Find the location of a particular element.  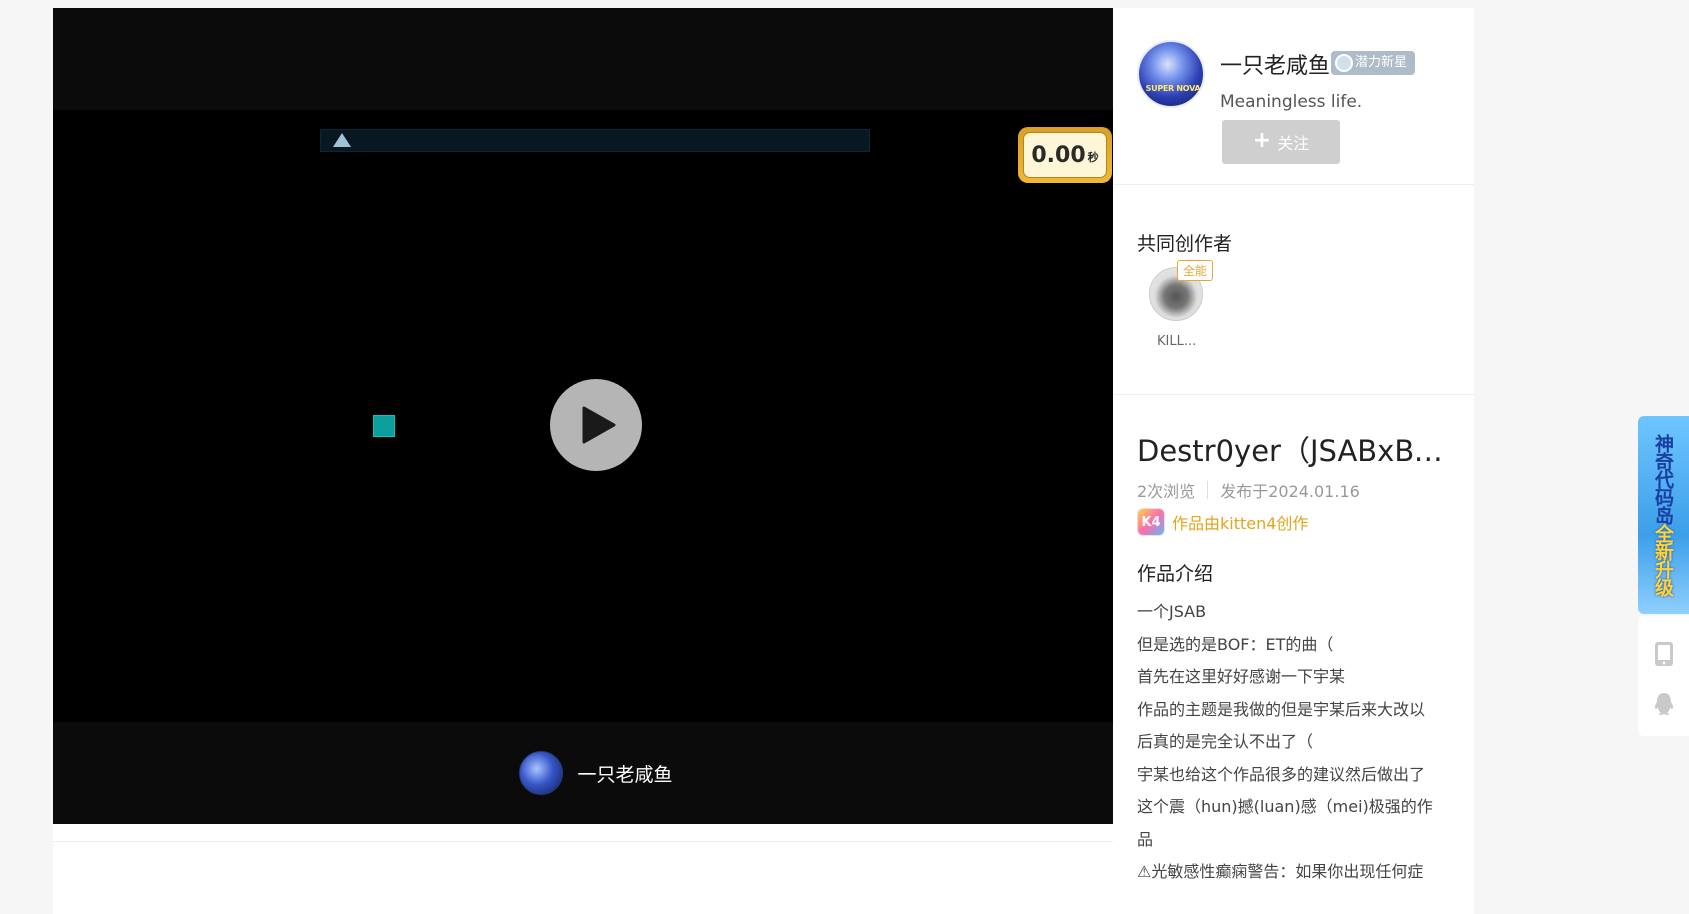

timer-value: 0.00 is located at coordinates (1058, 155).